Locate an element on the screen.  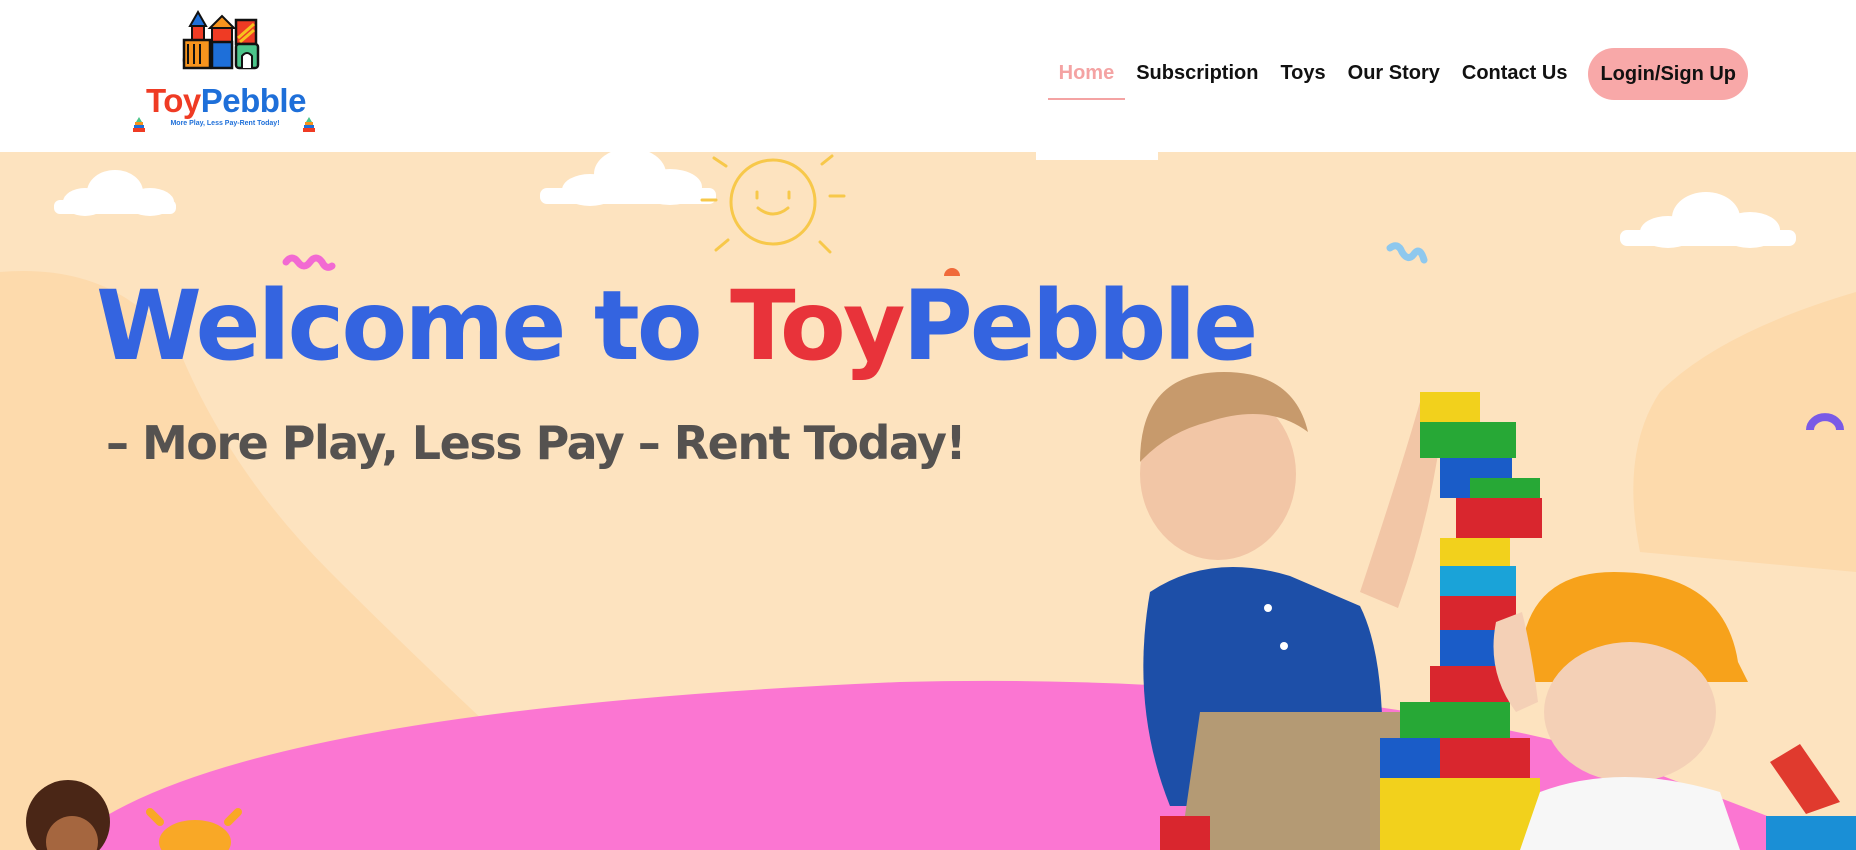
toy-block-red is located at coordinates (1805, 779).